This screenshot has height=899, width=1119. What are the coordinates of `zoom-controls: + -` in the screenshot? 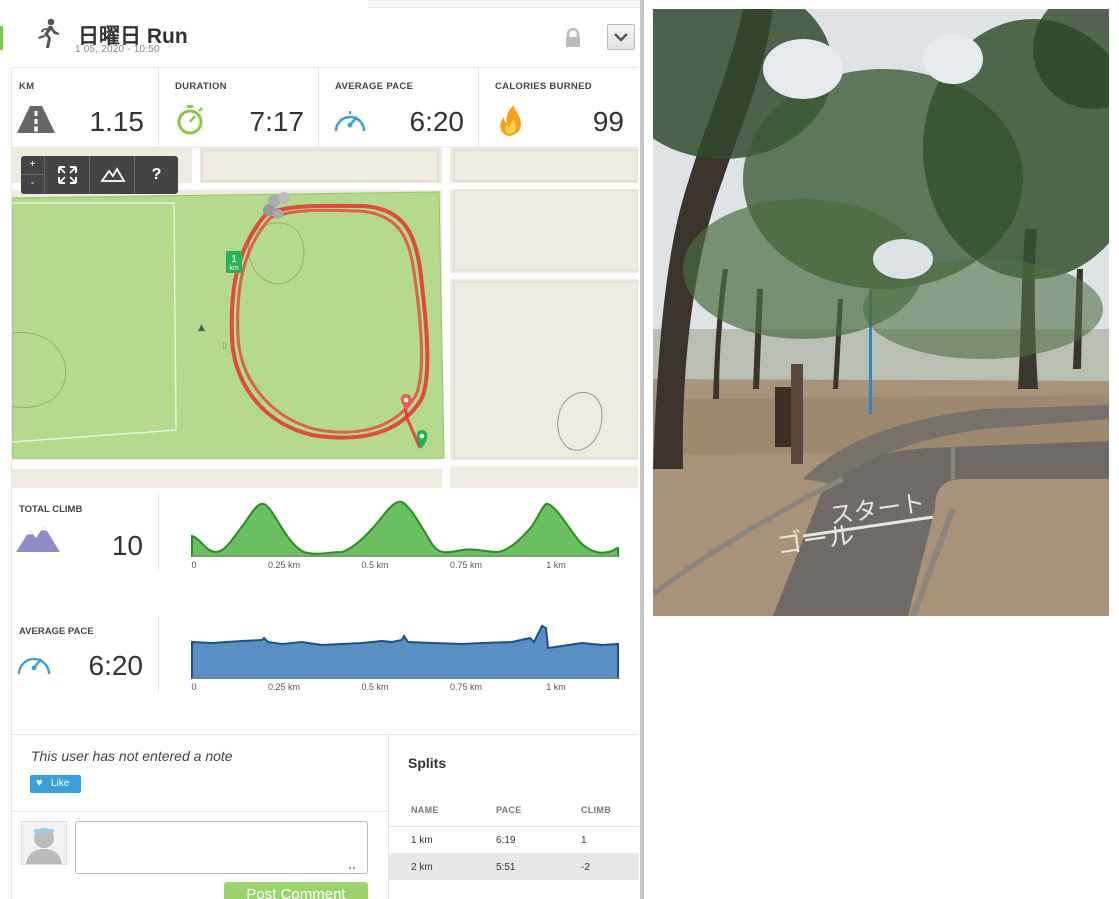 It's located at (33, 175).